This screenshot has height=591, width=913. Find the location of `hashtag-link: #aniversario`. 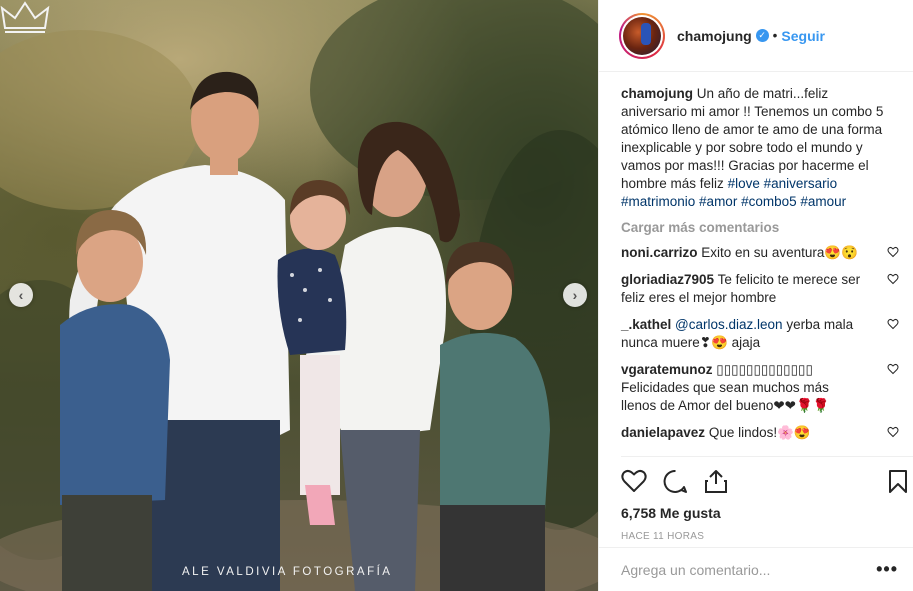

hashtag-link: #aniversario is located at coordinates (801, 183).